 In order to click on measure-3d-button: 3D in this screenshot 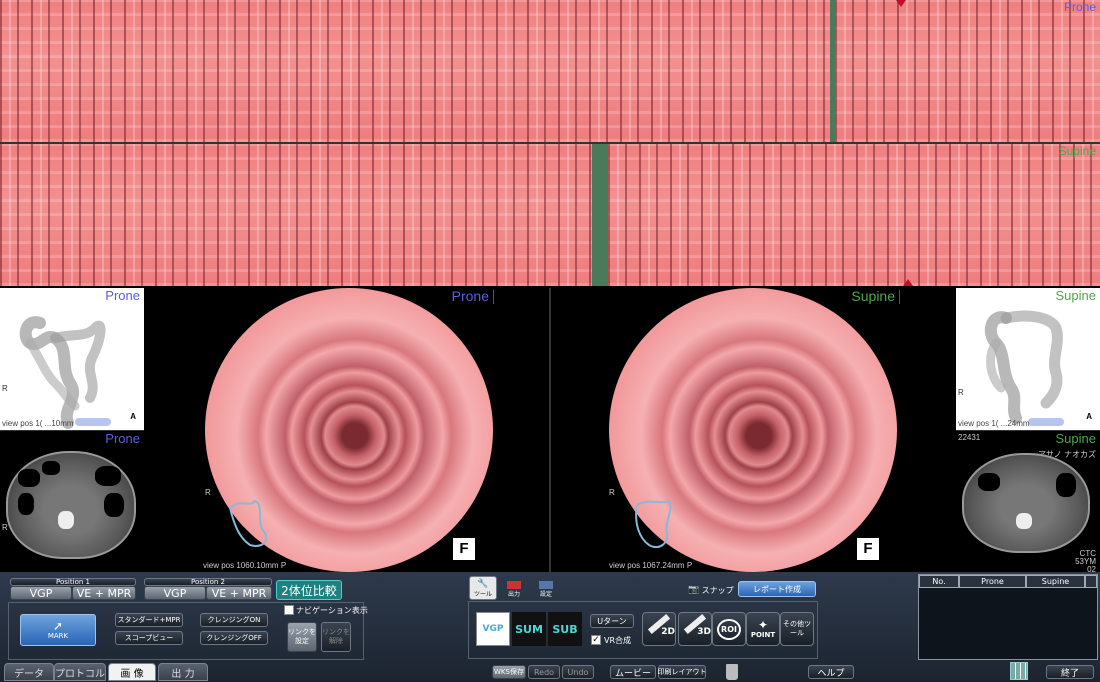, I will do `click(695, 629)`.